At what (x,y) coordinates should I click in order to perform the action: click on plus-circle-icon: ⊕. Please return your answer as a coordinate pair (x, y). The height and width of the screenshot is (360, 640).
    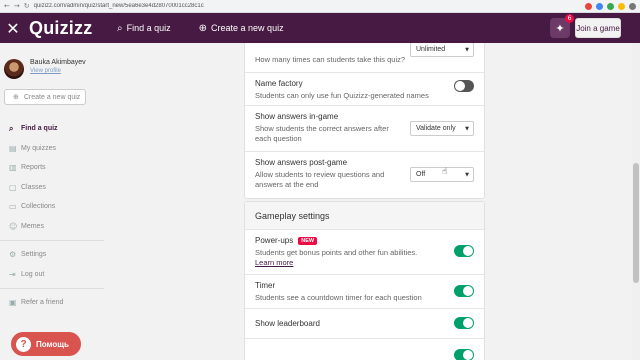
    Looking at the image, I should click on (203, 28).